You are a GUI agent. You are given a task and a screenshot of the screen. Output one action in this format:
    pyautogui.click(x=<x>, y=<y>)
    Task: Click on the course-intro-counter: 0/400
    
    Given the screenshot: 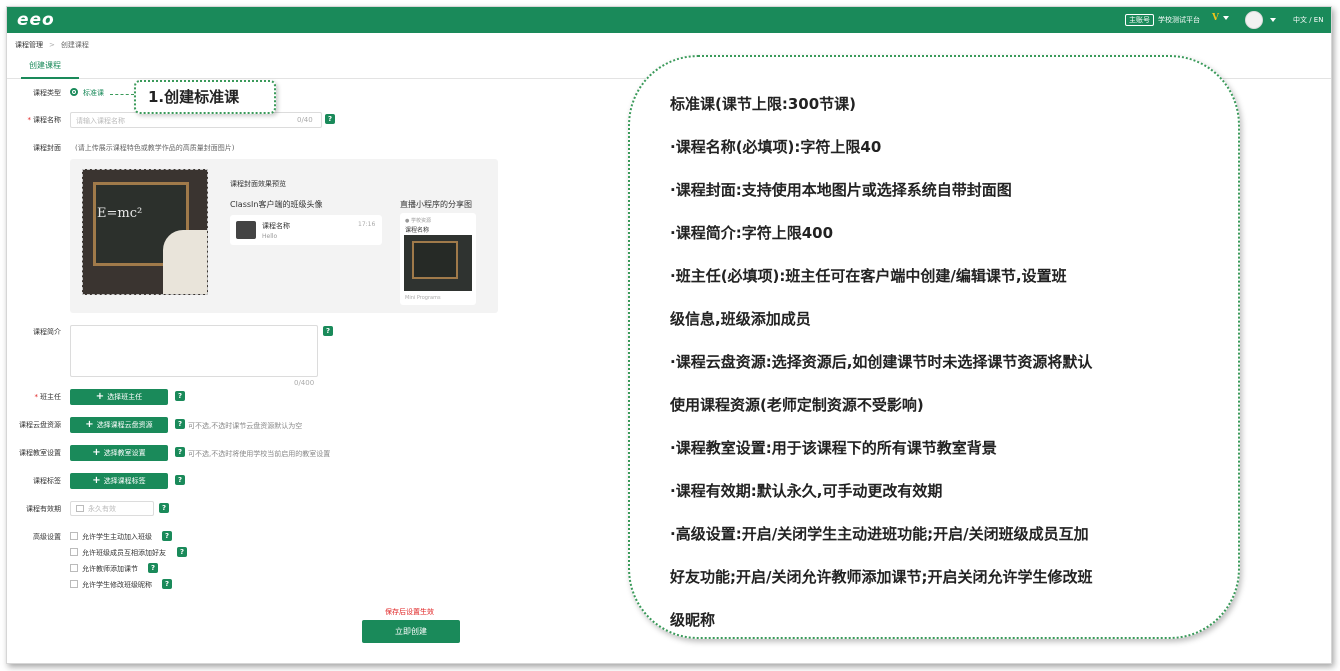 What is the action you would take?
    pyautogui.click(x=304, y=383)
    